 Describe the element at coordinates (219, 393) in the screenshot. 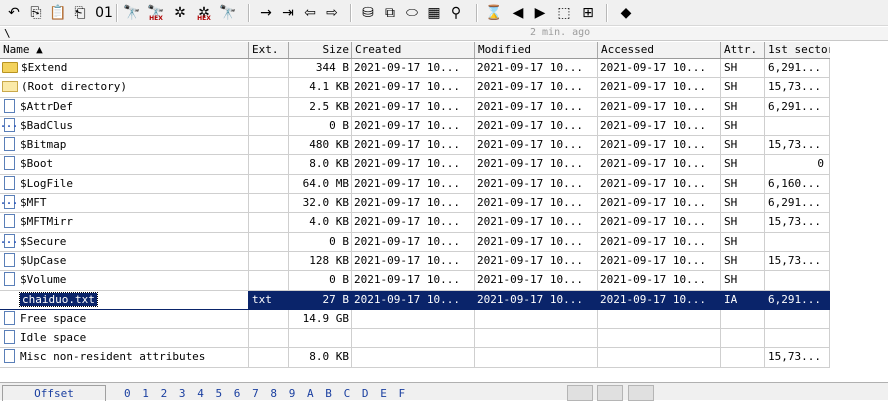

I see `hex-column-5: 5` at that location.